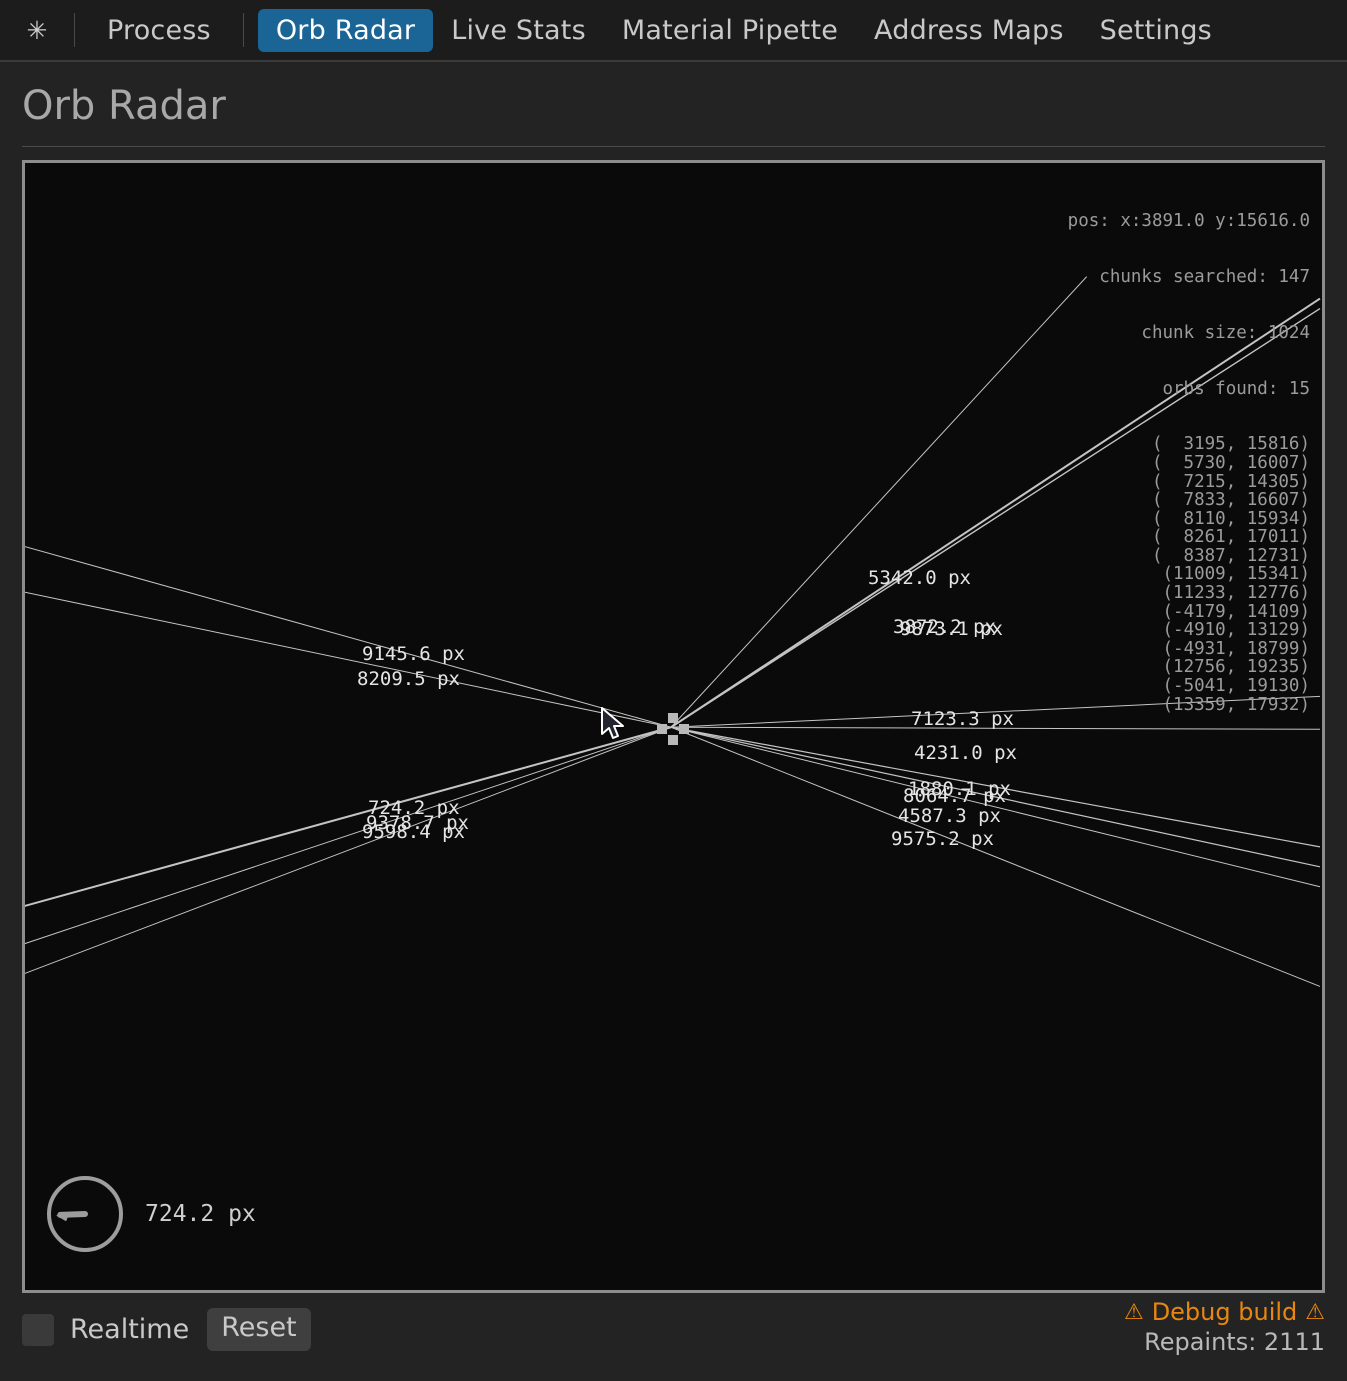 The image size is (1347, 1381). I want to click on debug-build-label: Debug build, so click(1224, 1312).